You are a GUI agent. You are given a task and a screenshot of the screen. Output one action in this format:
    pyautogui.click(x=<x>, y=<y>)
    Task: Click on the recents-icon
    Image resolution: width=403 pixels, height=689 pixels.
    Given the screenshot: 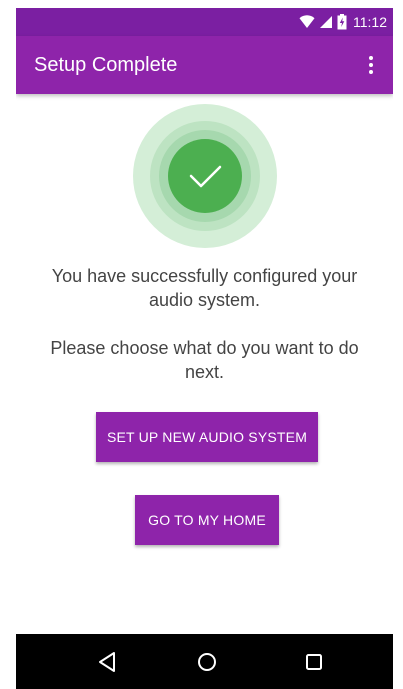 What is the action you would take?
    pyautogui.click(x=314, y=662)
    